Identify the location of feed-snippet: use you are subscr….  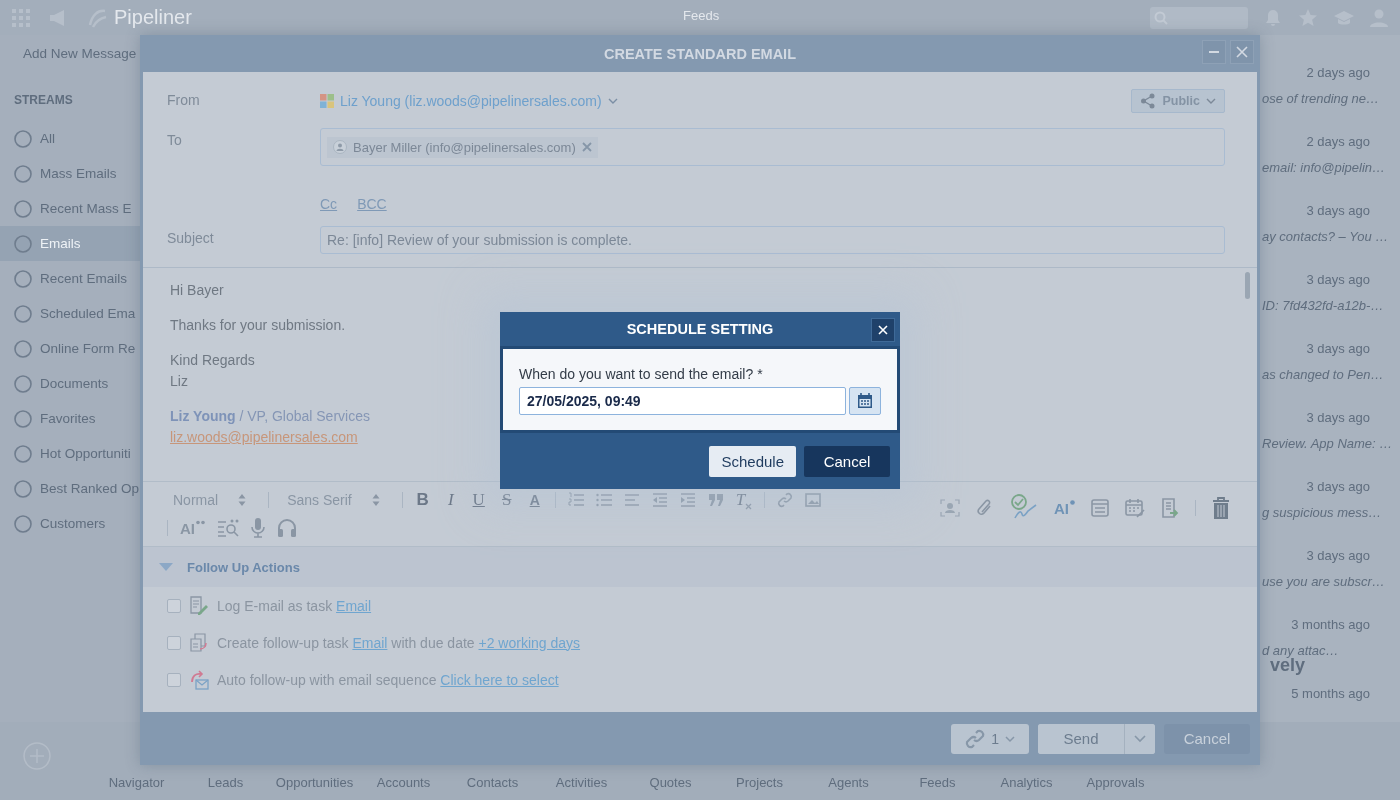
(1324, 581).